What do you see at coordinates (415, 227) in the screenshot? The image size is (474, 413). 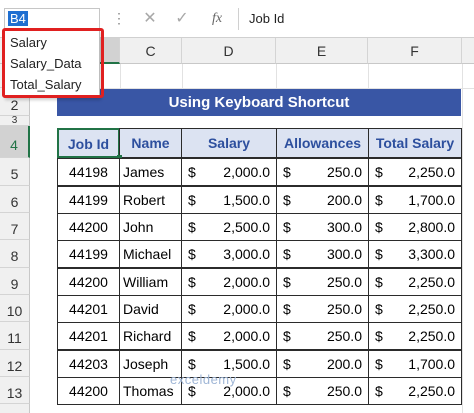 I see `cell-total-salary: $2,800.0` at bounding box center [415, 227].